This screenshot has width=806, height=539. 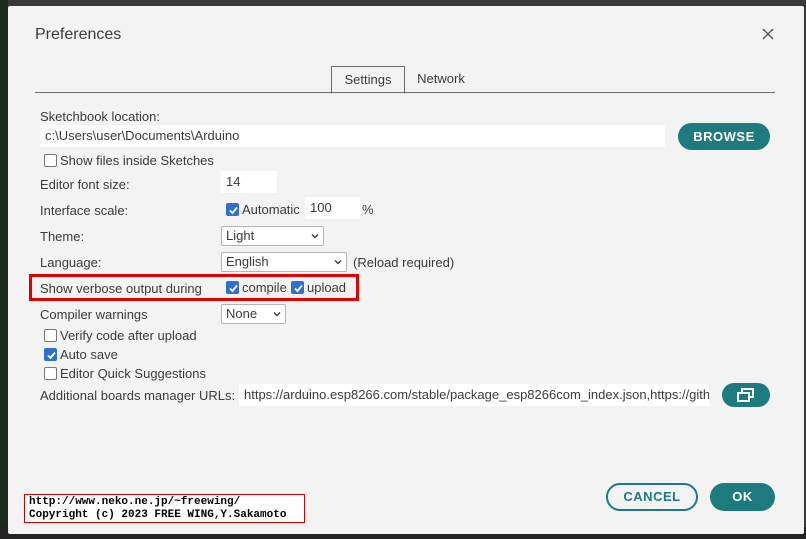 I want to click on quick-suggestions-label: Editor Quick Suggestions, so click(x=133, y=373).